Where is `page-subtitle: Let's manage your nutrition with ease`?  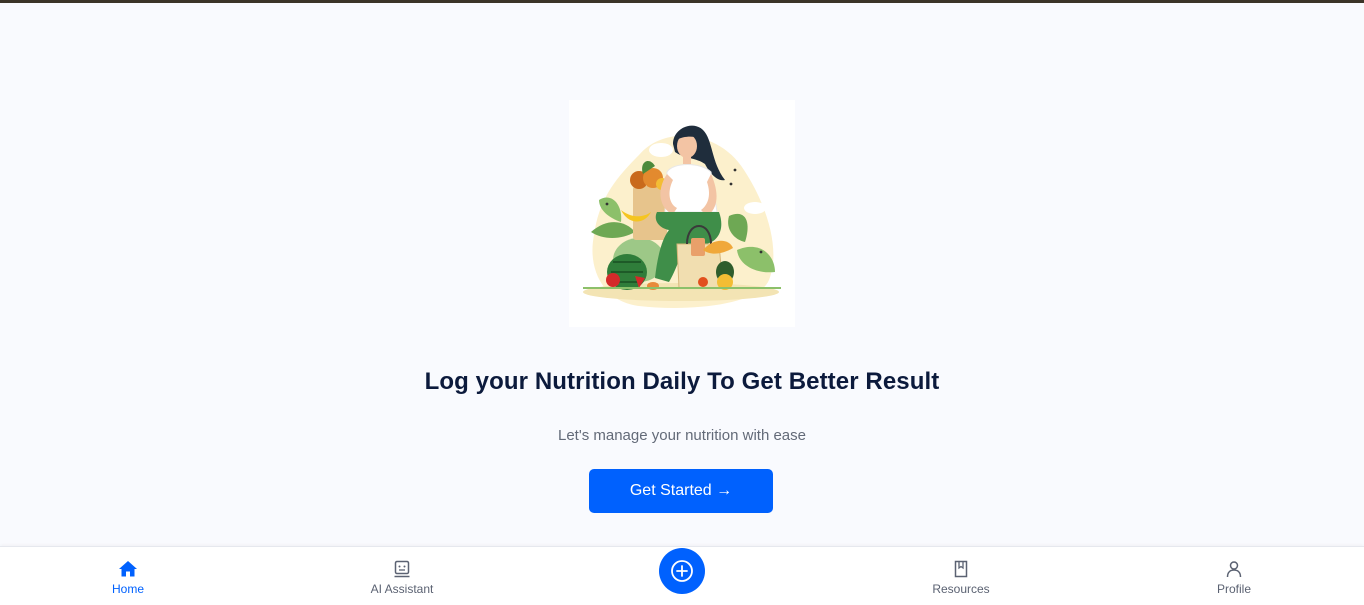 page-subtitle: Let's manage your nutrition with ease is located at coordinates (681, 435).